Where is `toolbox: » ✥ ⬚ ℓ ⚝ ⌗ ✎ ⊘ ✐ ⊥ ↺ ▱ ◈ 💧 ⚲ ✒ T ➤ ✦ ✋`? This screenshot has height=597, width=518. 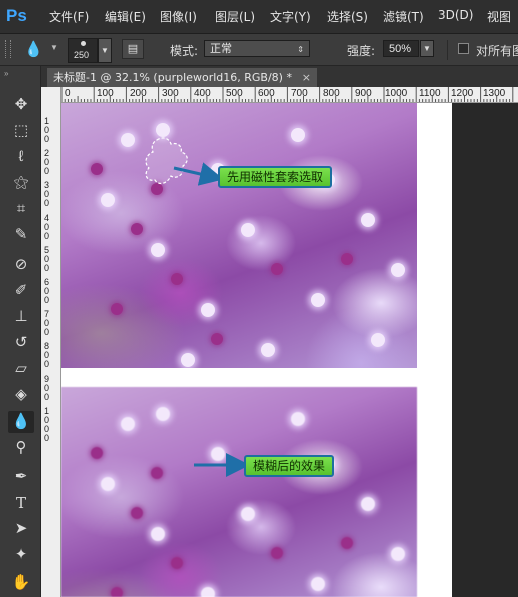
toolbox: » ✥ ⬚ ℓ ⚝ ⌗ ✎ ⊘ ✐ ⊥ ↺ ▱ ◈ 💧 ⚲ ✒ T ➤ ✦ ✋ is located at coordinates (20, 331).